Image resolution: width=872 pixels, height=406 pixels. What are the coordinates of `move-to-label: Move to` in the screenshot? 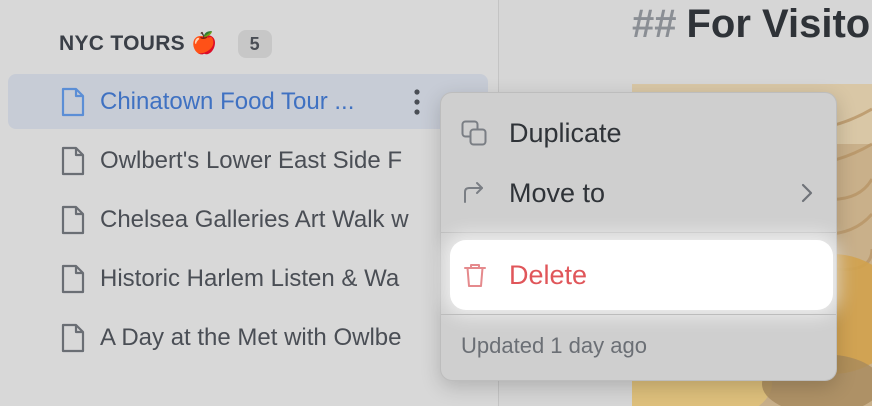 It's located at (557, 192).